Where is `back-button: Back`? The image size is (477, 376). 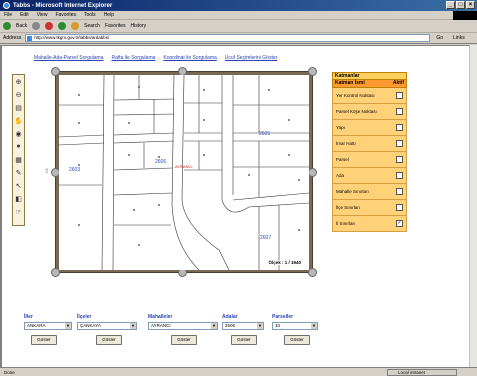 back-button: Back is located at coordinates (21, 26).